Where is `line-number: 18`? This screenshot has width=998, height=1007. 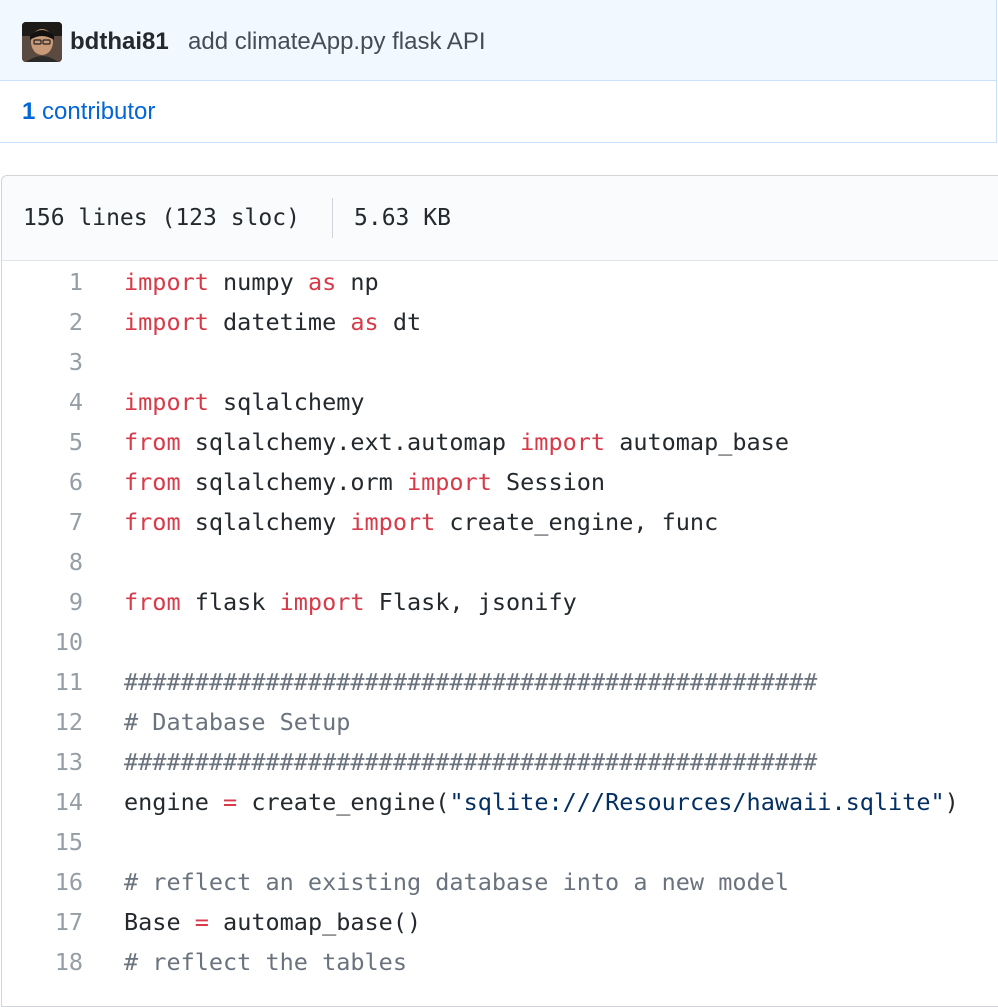
line-number: 18 is located at coordinates (42, 962).